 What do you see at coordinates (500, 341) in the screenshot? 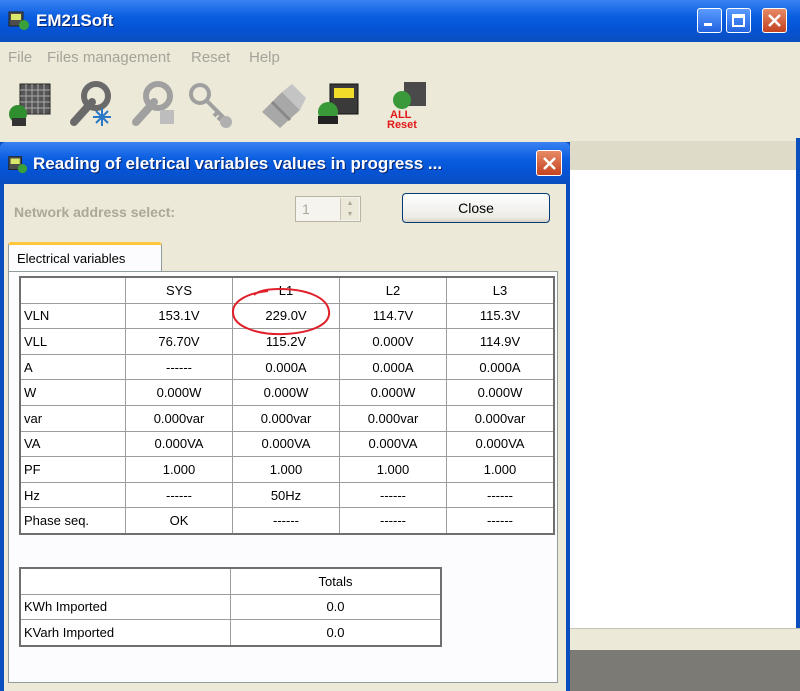
I see `value-cell: 114.9V` at bounding box center [500, 341].